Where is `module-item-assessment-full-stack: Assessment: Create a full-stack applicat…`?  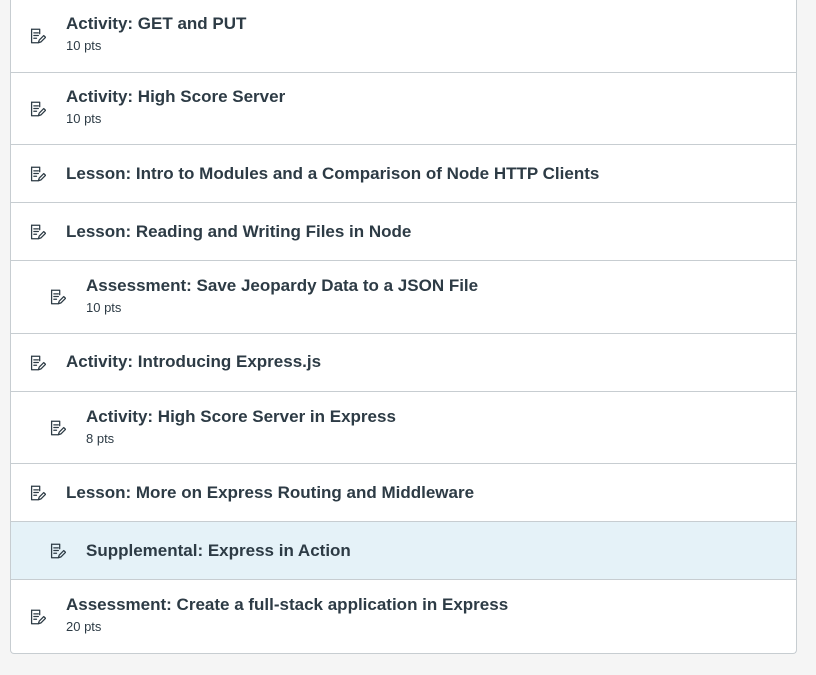 module-item-assessment-full-stack: Assessment: Create a full-stack applicat… is located at coordinates (403, 616).